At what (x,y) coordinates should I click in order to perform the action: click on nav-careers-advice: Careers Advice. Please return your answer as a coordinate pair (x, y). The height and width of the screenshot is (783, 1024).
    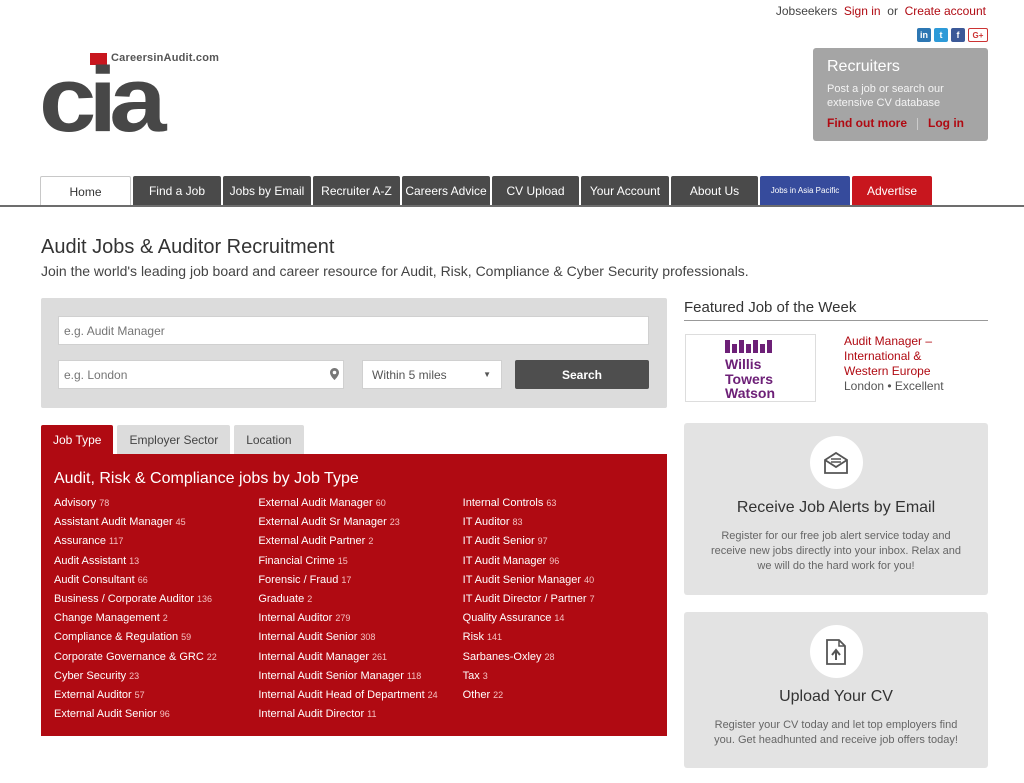
    Looking at the image, I should click on (446, 190).